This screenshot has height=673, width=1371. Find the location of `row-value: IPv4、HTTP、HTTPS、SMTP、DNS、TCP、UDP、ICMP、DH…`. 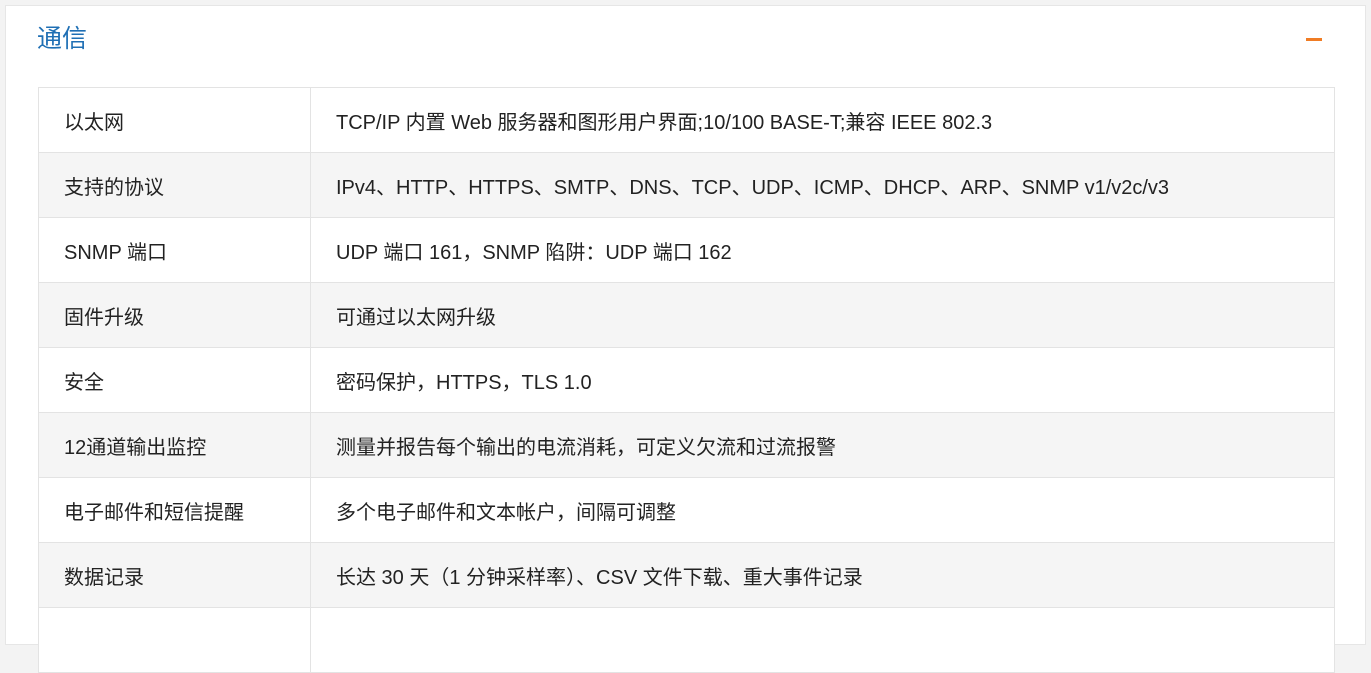

row-value: IPv4、HTTP、HTTPS、SMTP、DNS、TCP、UDP、ICMP、DH… is located at coordinates (822, 185).